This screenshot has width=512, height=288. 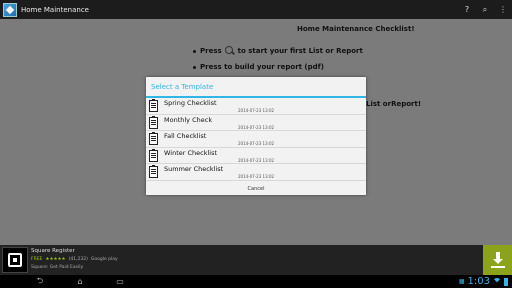 I want to click on app-title: Home Maintenance, so click(x=55, y=9).